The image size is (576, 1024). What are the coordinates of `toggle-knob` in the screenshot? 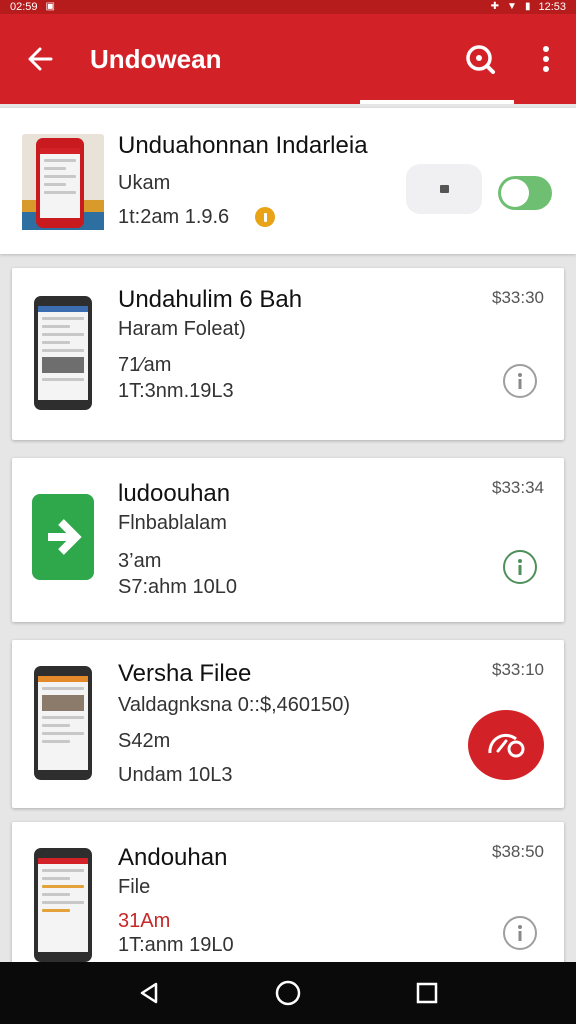 It's located at (515, 193).